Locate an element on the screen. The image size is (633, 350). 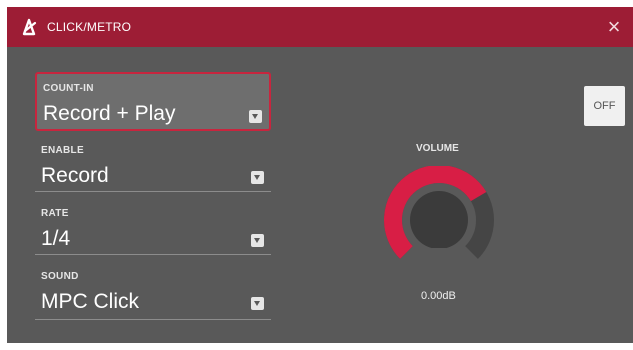
count-in-dropdown: COUNT-IN Record + Play is located at coordinates (153, 101).